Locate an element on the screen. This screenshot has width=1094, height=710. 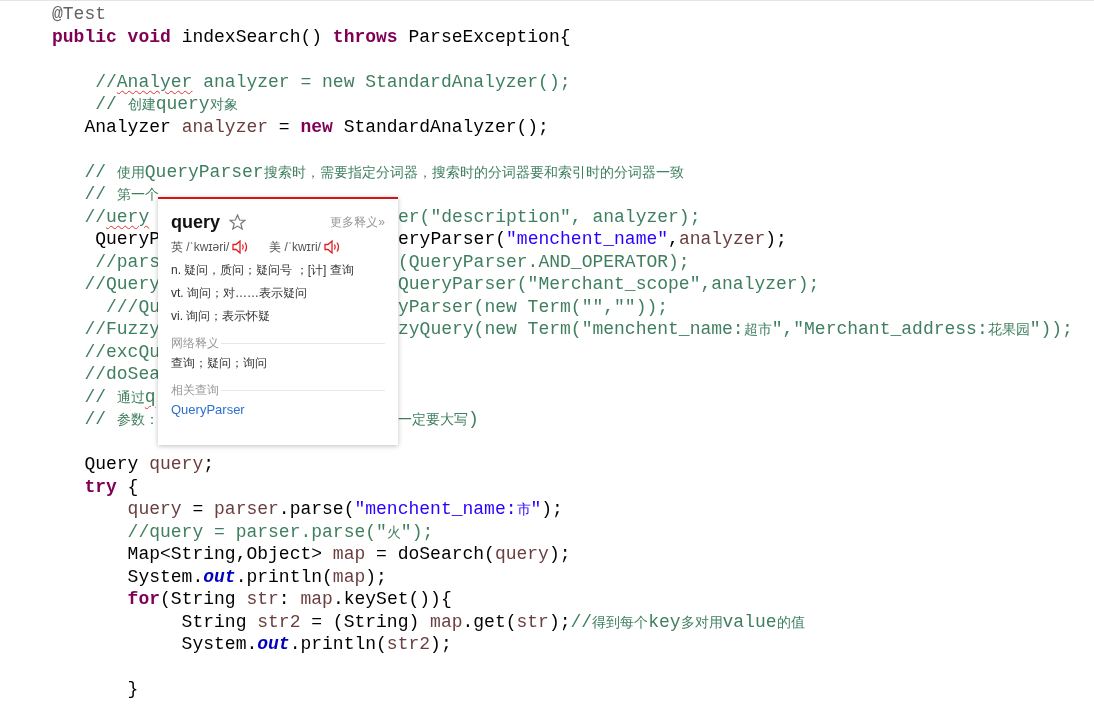
code-line: @Test is located at coordinates (79, 14).